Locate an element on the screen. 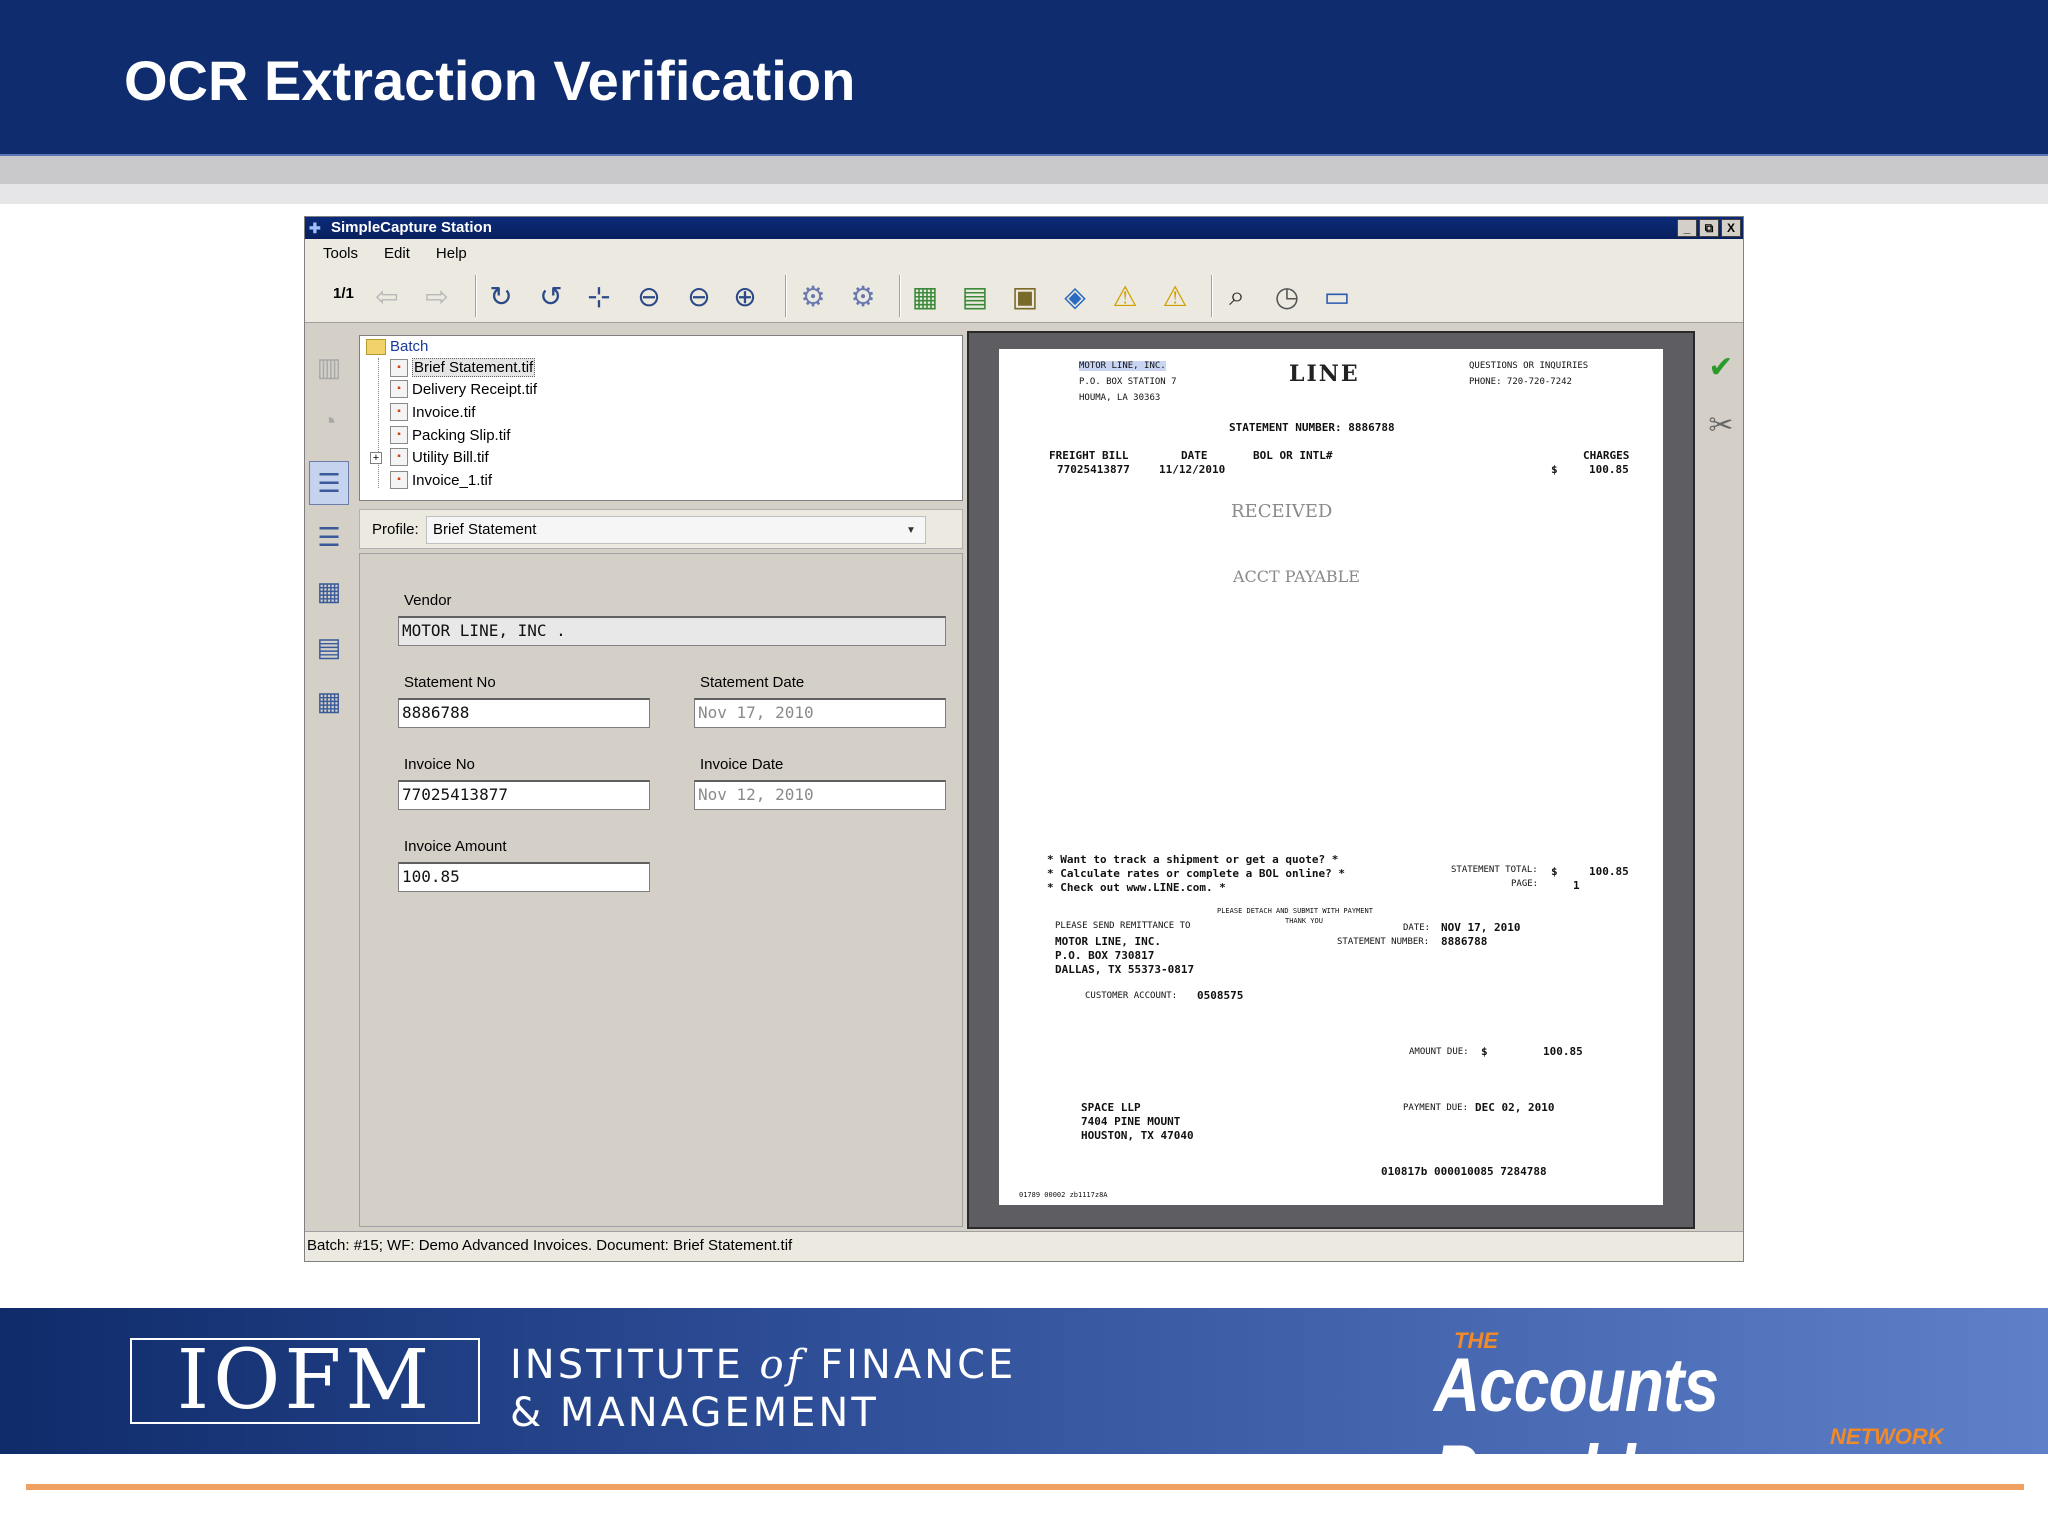 The width and height of the screenshot is (2048, 1536). form-view-icon: ☰ is located at coordinates (329, 483).